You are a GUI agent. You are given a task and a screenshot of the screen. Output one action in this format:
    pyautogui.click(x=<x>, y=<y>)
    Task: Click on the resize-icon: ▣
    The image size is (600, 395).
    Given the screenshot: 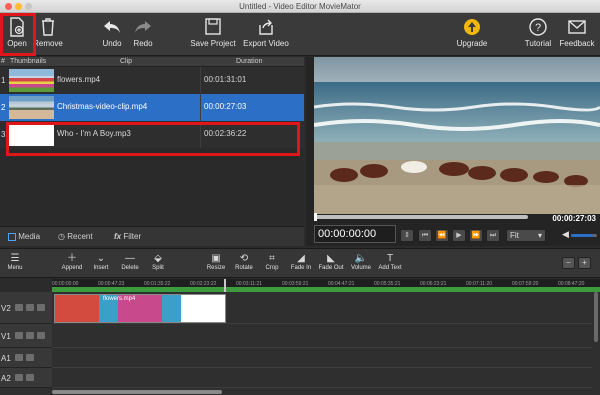 What is the action you would take?
    pyautogui.click(x=216, y=258)
    